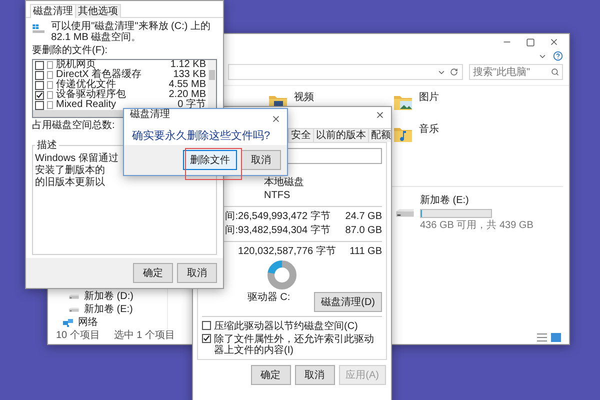  I want to click on description-text: Windows 保留通过, so click(76, 158).